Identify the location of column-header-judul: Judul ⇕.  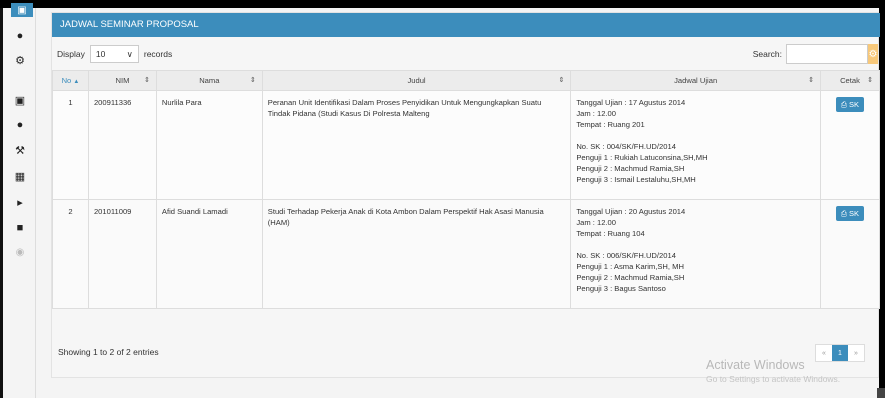
(416, 80).